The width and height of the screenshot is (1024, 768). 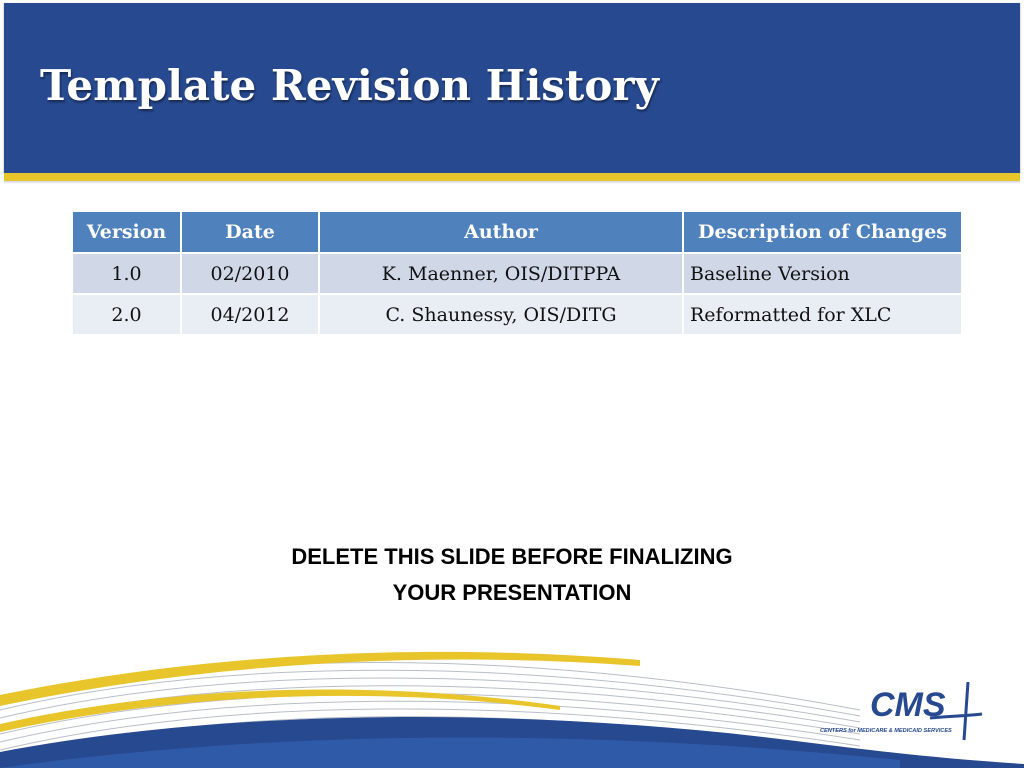 What do you see at coordinates (822, 232) in the screenshot?
I see `column-header-description: Description of Changes` at bounding box center [822, 232].